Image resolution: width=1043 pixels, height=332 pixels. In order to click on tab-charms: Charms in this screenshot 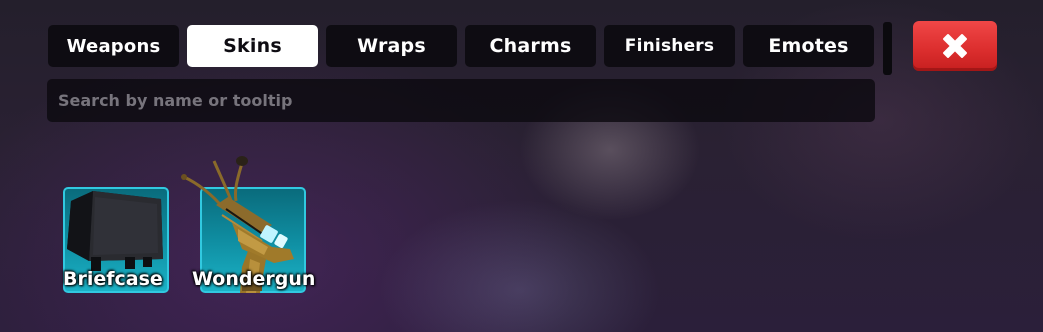, I will do `click(530, 46)`.